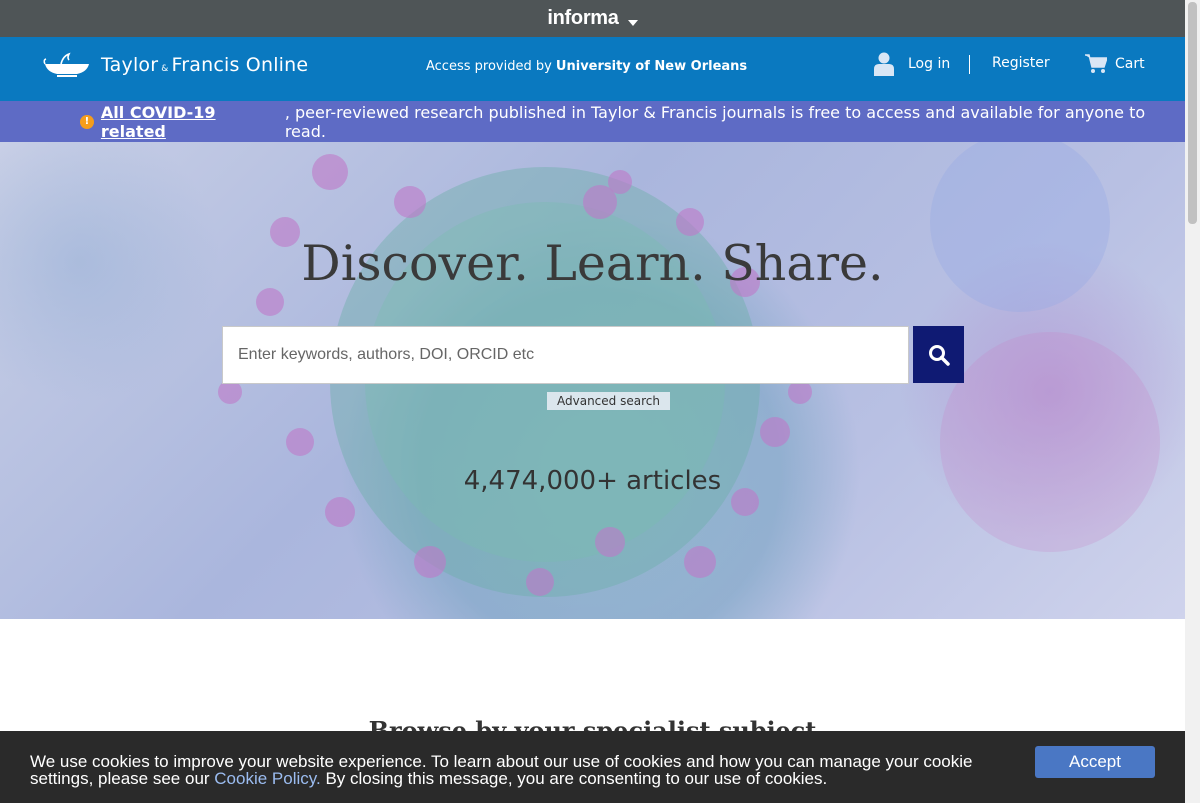  I want to click on login-link: Log in, so click(912, 64).